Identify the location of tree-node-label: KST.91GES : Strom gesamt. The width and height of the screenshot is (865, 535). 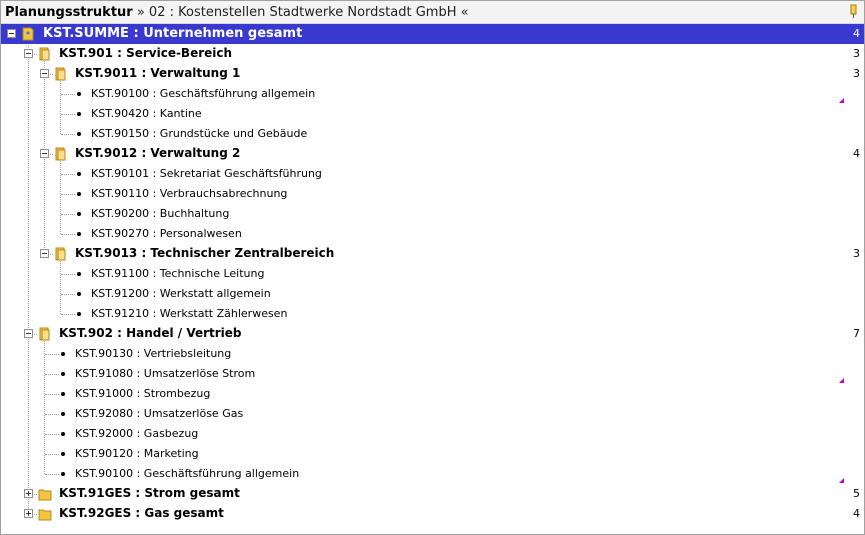
(149, 493).